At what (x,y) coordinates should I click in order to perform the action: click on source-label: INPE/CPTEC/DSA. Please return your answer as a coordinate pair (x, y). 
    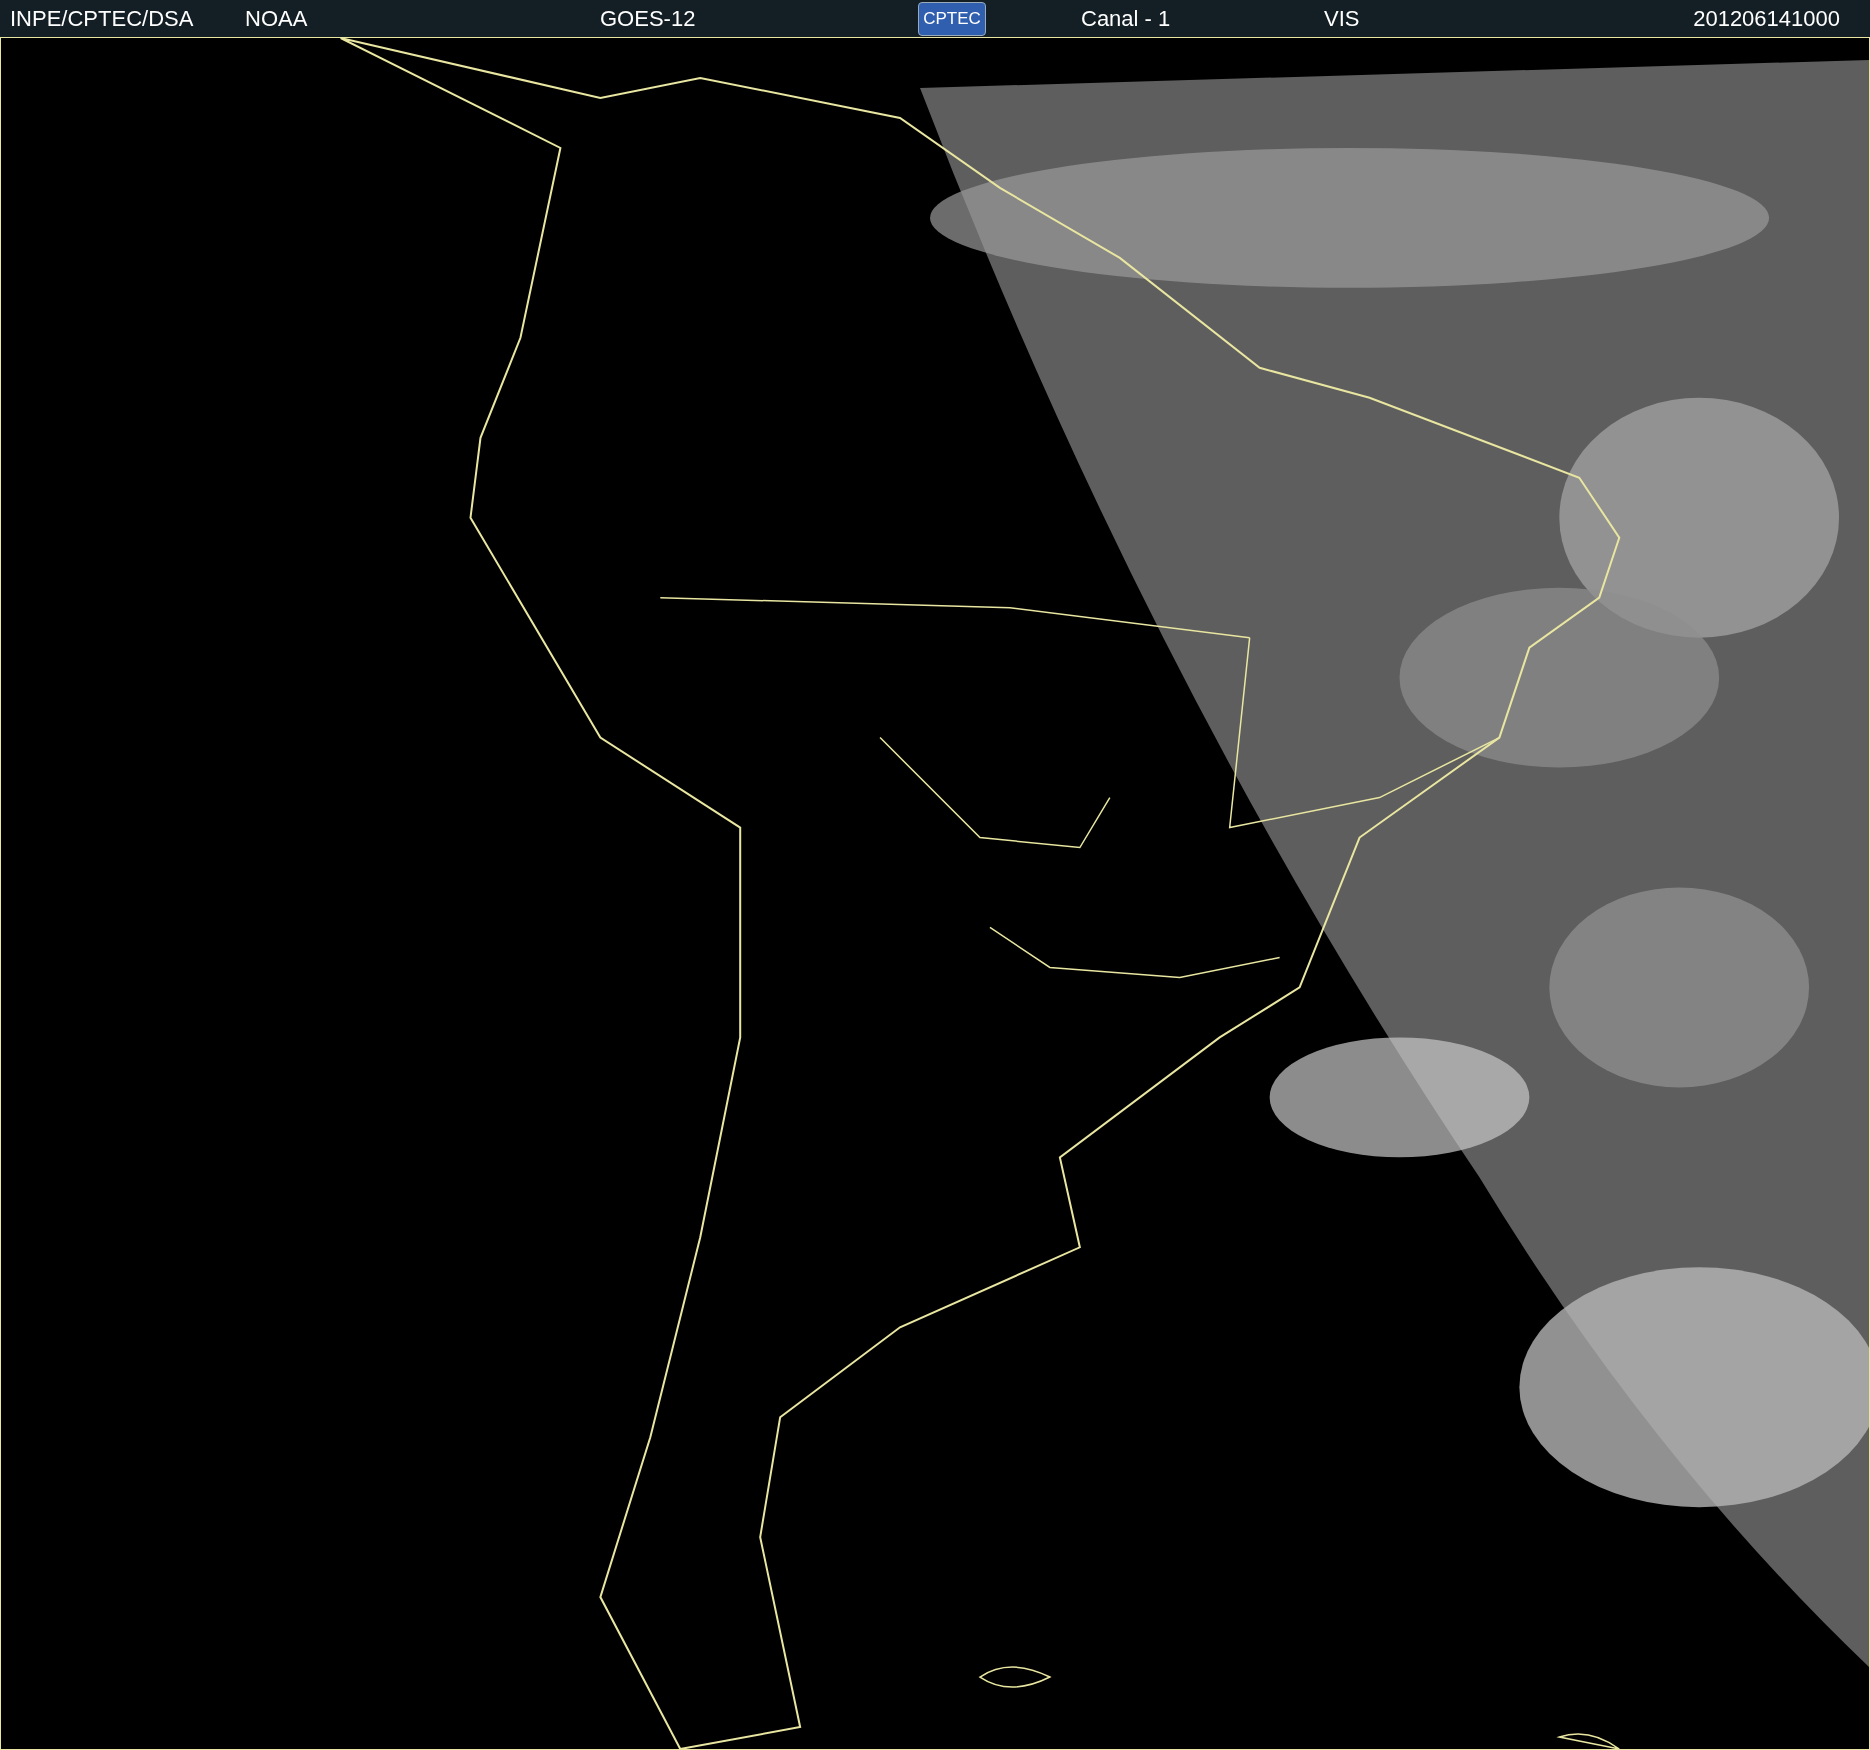
    Looking at the image, I should click on (102, 18).